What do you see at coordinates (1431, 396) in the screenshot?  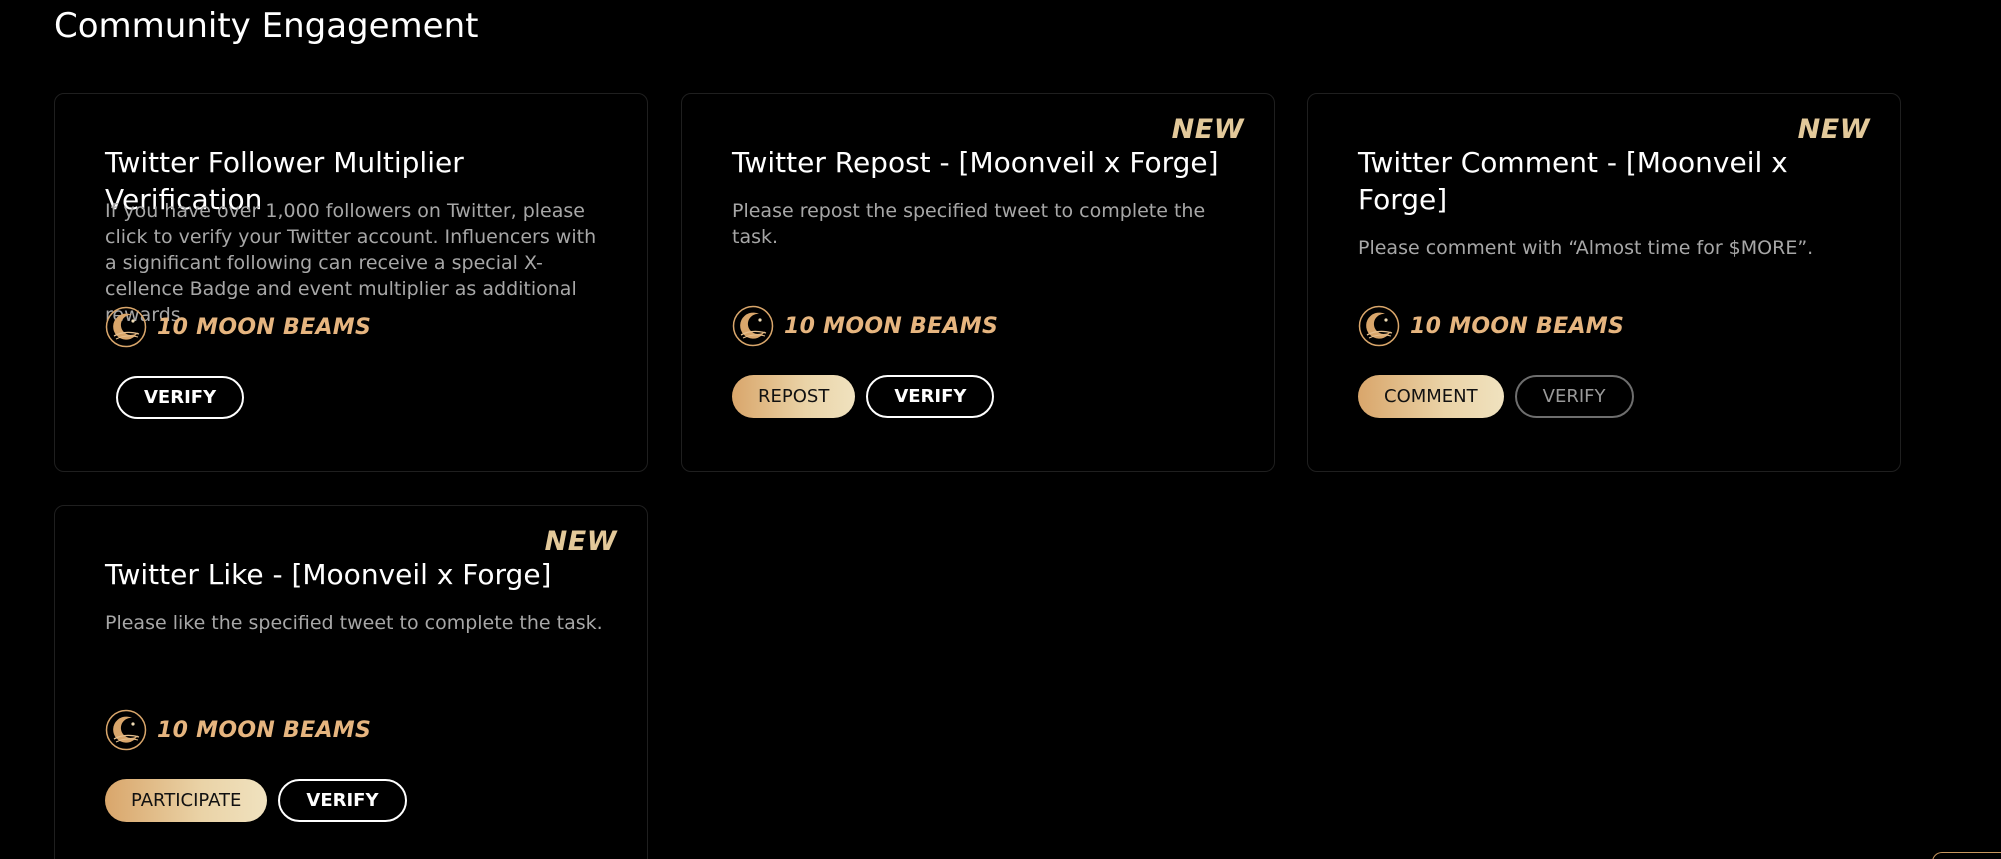 I see `comment-button: COMMENT` at bounding box center [1431, 396].